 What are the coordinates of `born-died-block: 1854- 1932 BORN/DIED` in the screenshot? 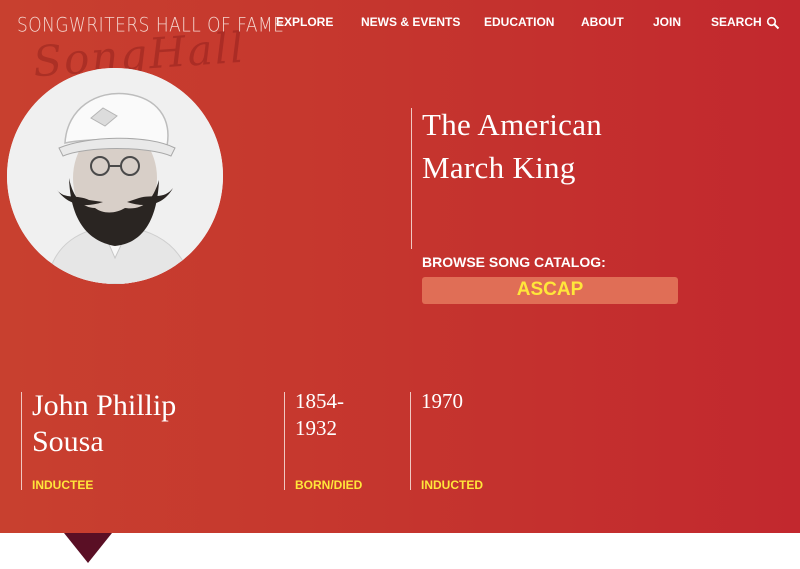 It's located at (334, 440).